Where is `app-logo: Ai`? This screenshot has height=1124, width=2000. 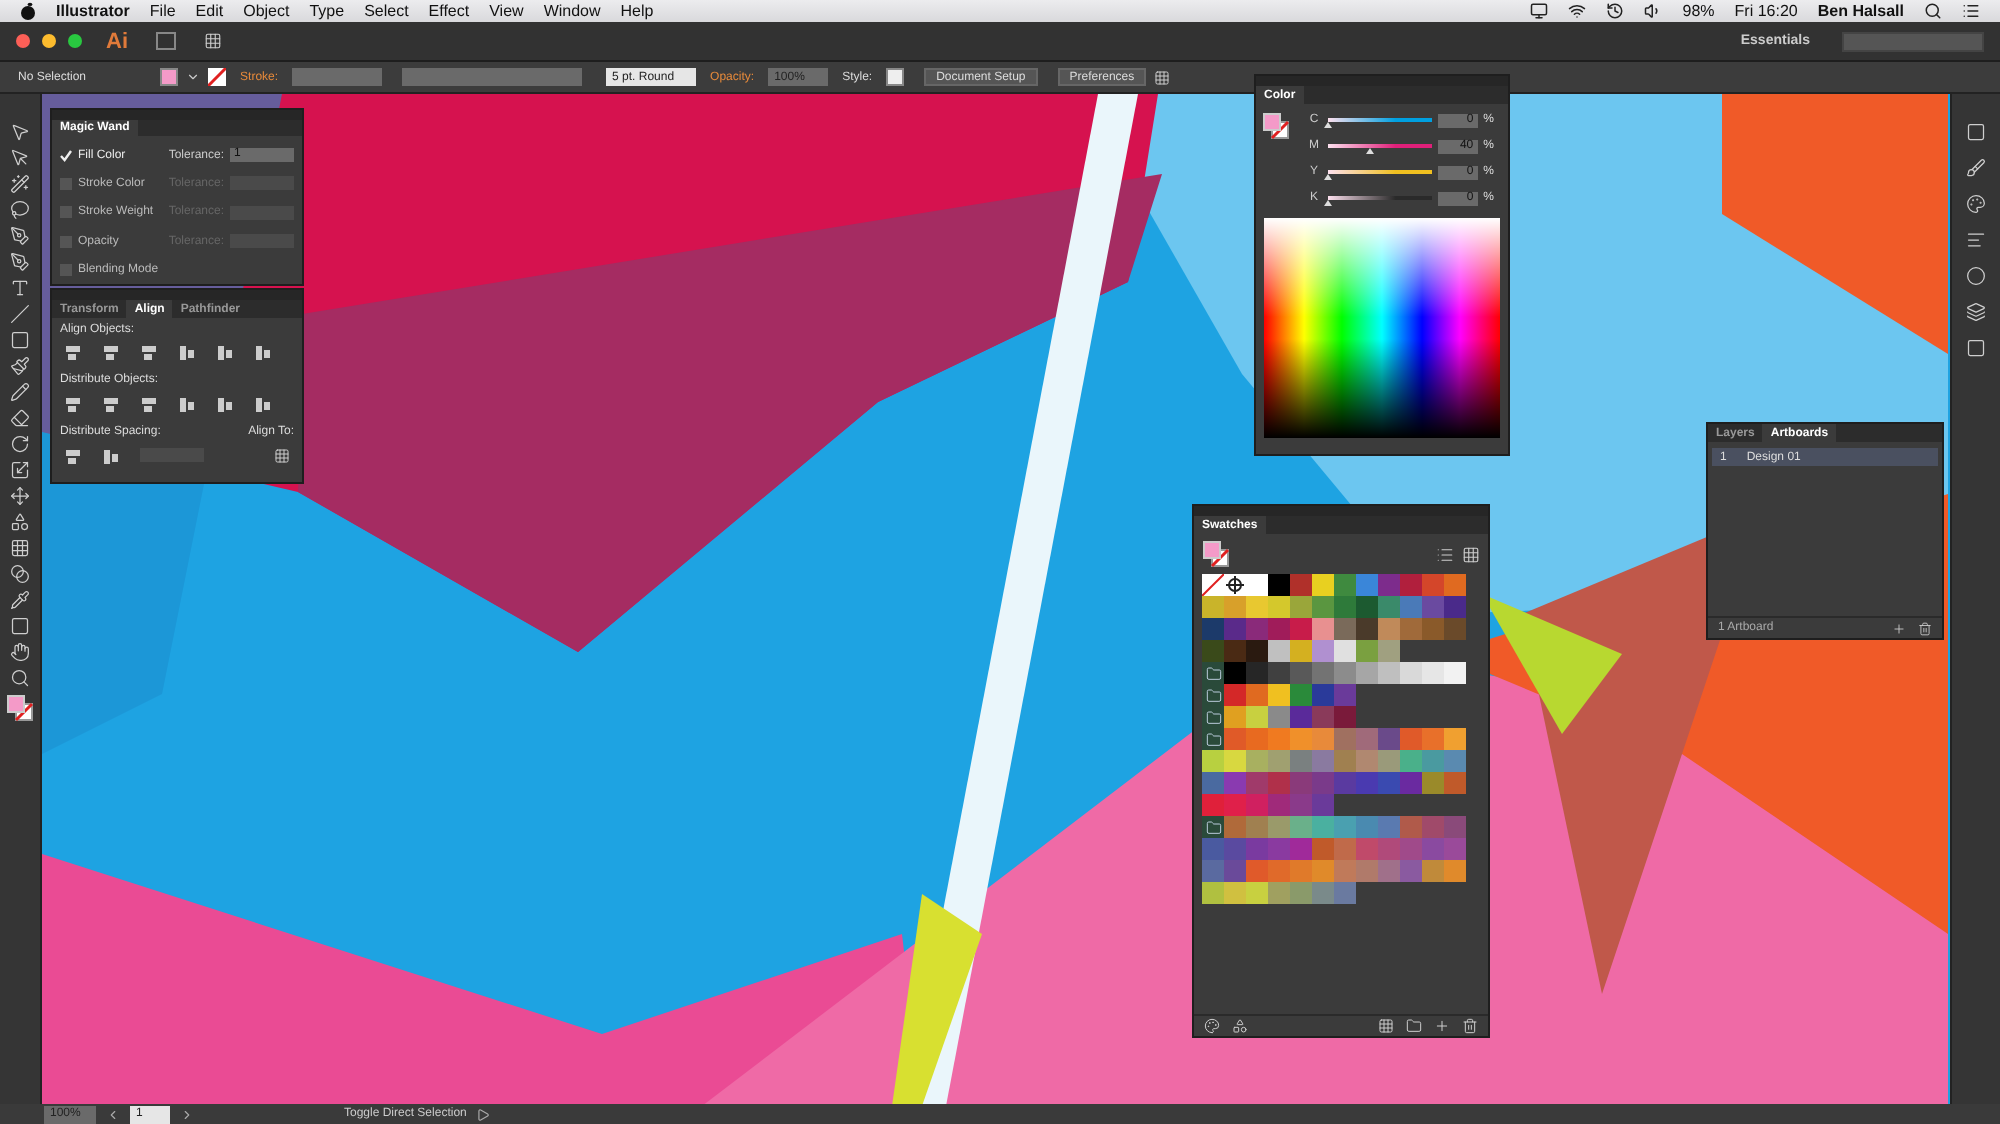
app-logo: Ai is located at coordinates (117, 41).